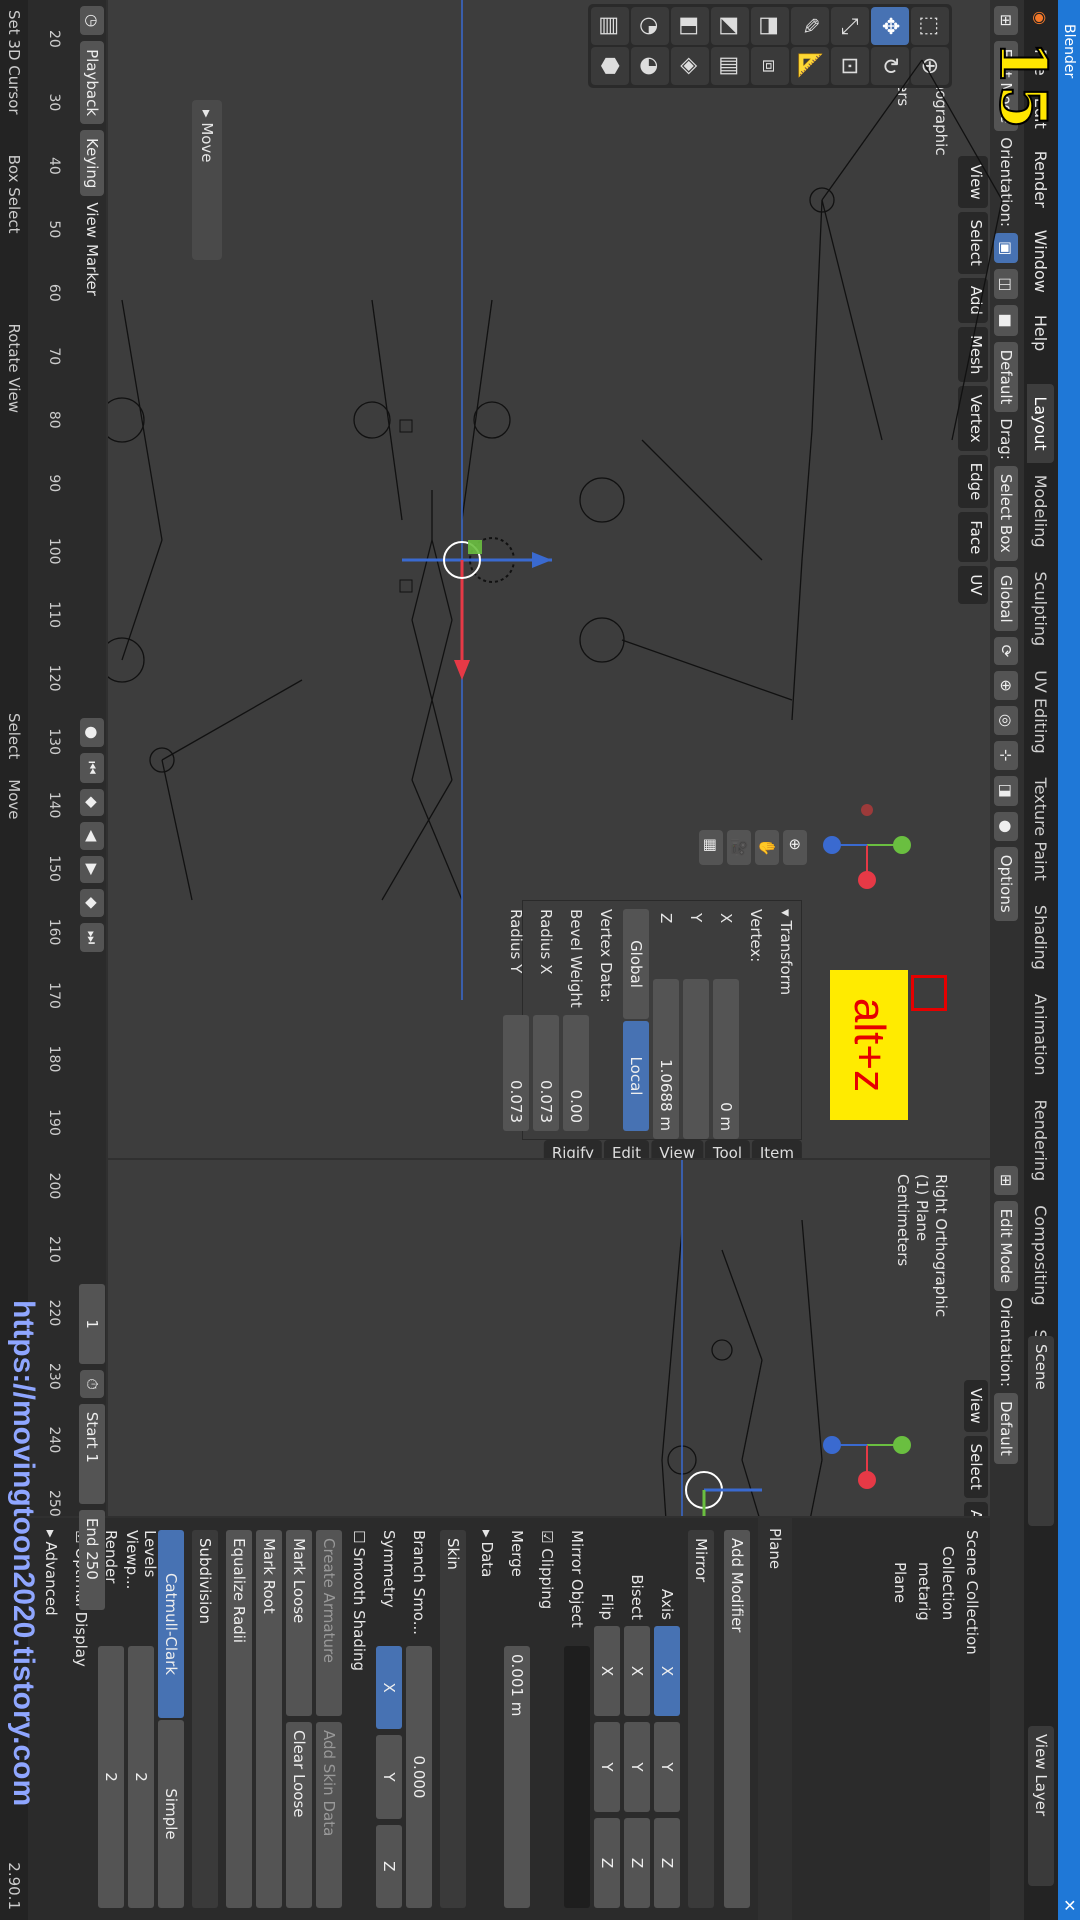 Image resolution: width=1080 pixels, height=1920 pixels. Describe the element at coordinates (92, 903) in the screenshot. I see `next-keyframe-icon: ◆` at that location.